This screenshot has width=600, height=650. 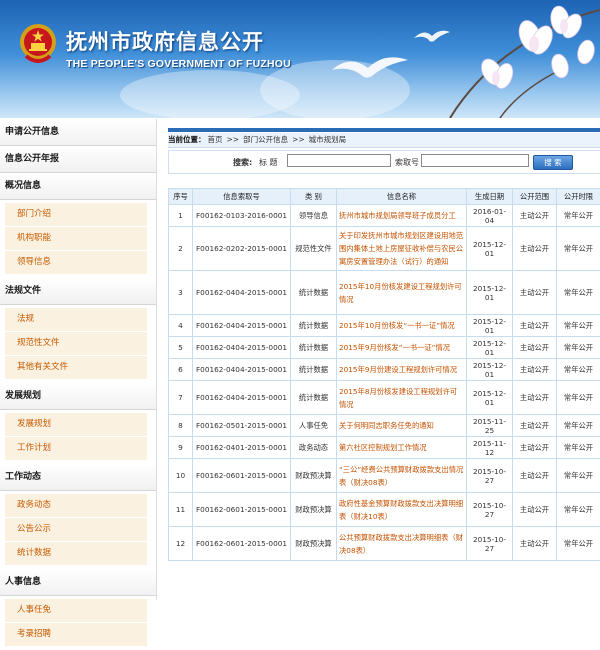 What do you see at coordinates (402, 293) in the screenshot?
I see `info-title-link: 2015年10月份核发建设工程规划许可情况` at bounding box center [402, 293].